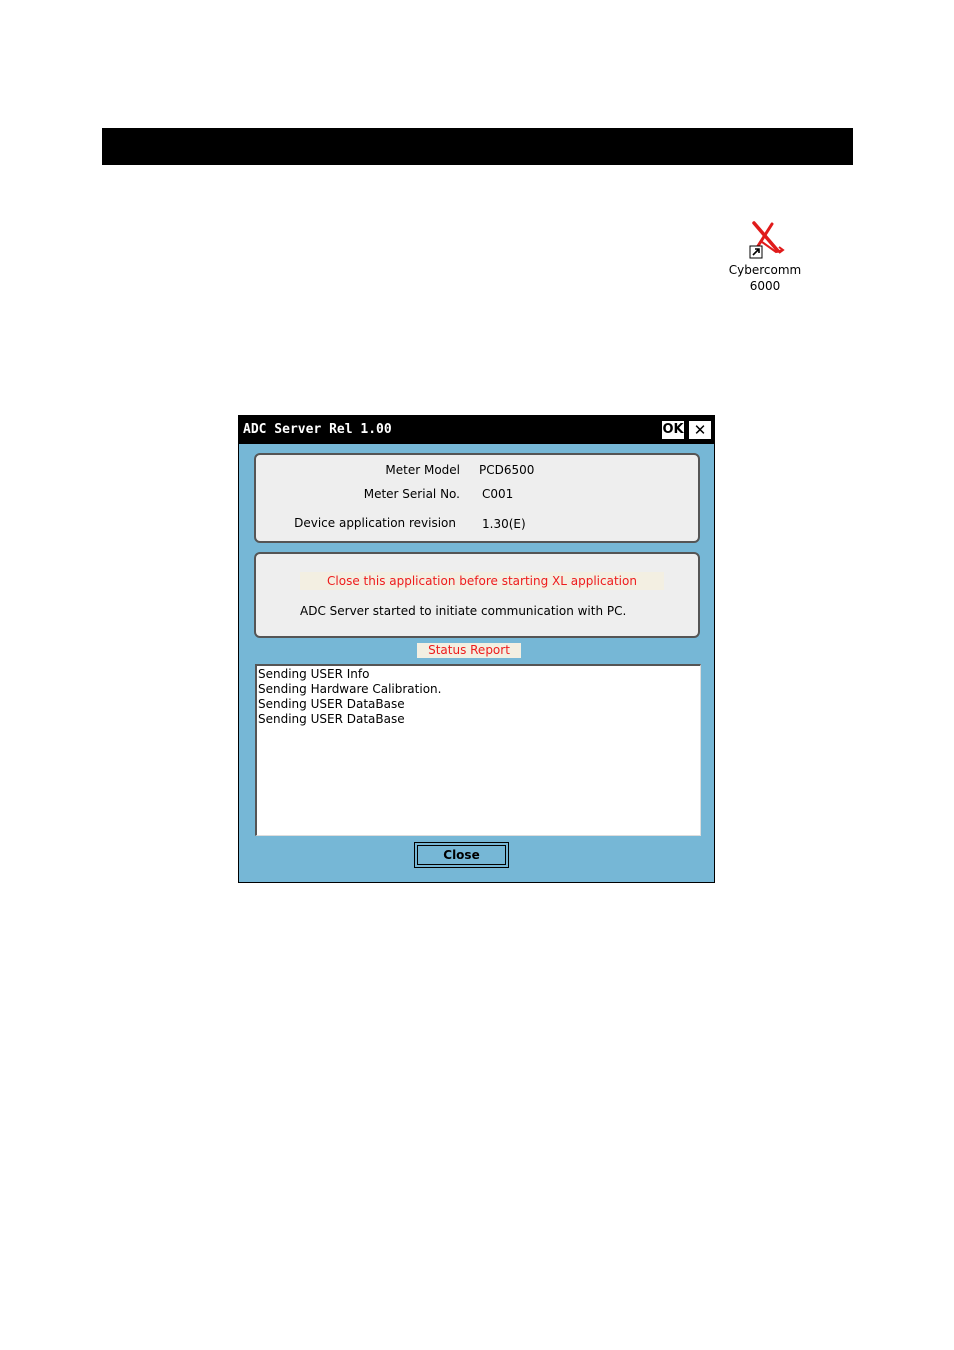  I want to click on close-button-label: Close, so click(461, 855).